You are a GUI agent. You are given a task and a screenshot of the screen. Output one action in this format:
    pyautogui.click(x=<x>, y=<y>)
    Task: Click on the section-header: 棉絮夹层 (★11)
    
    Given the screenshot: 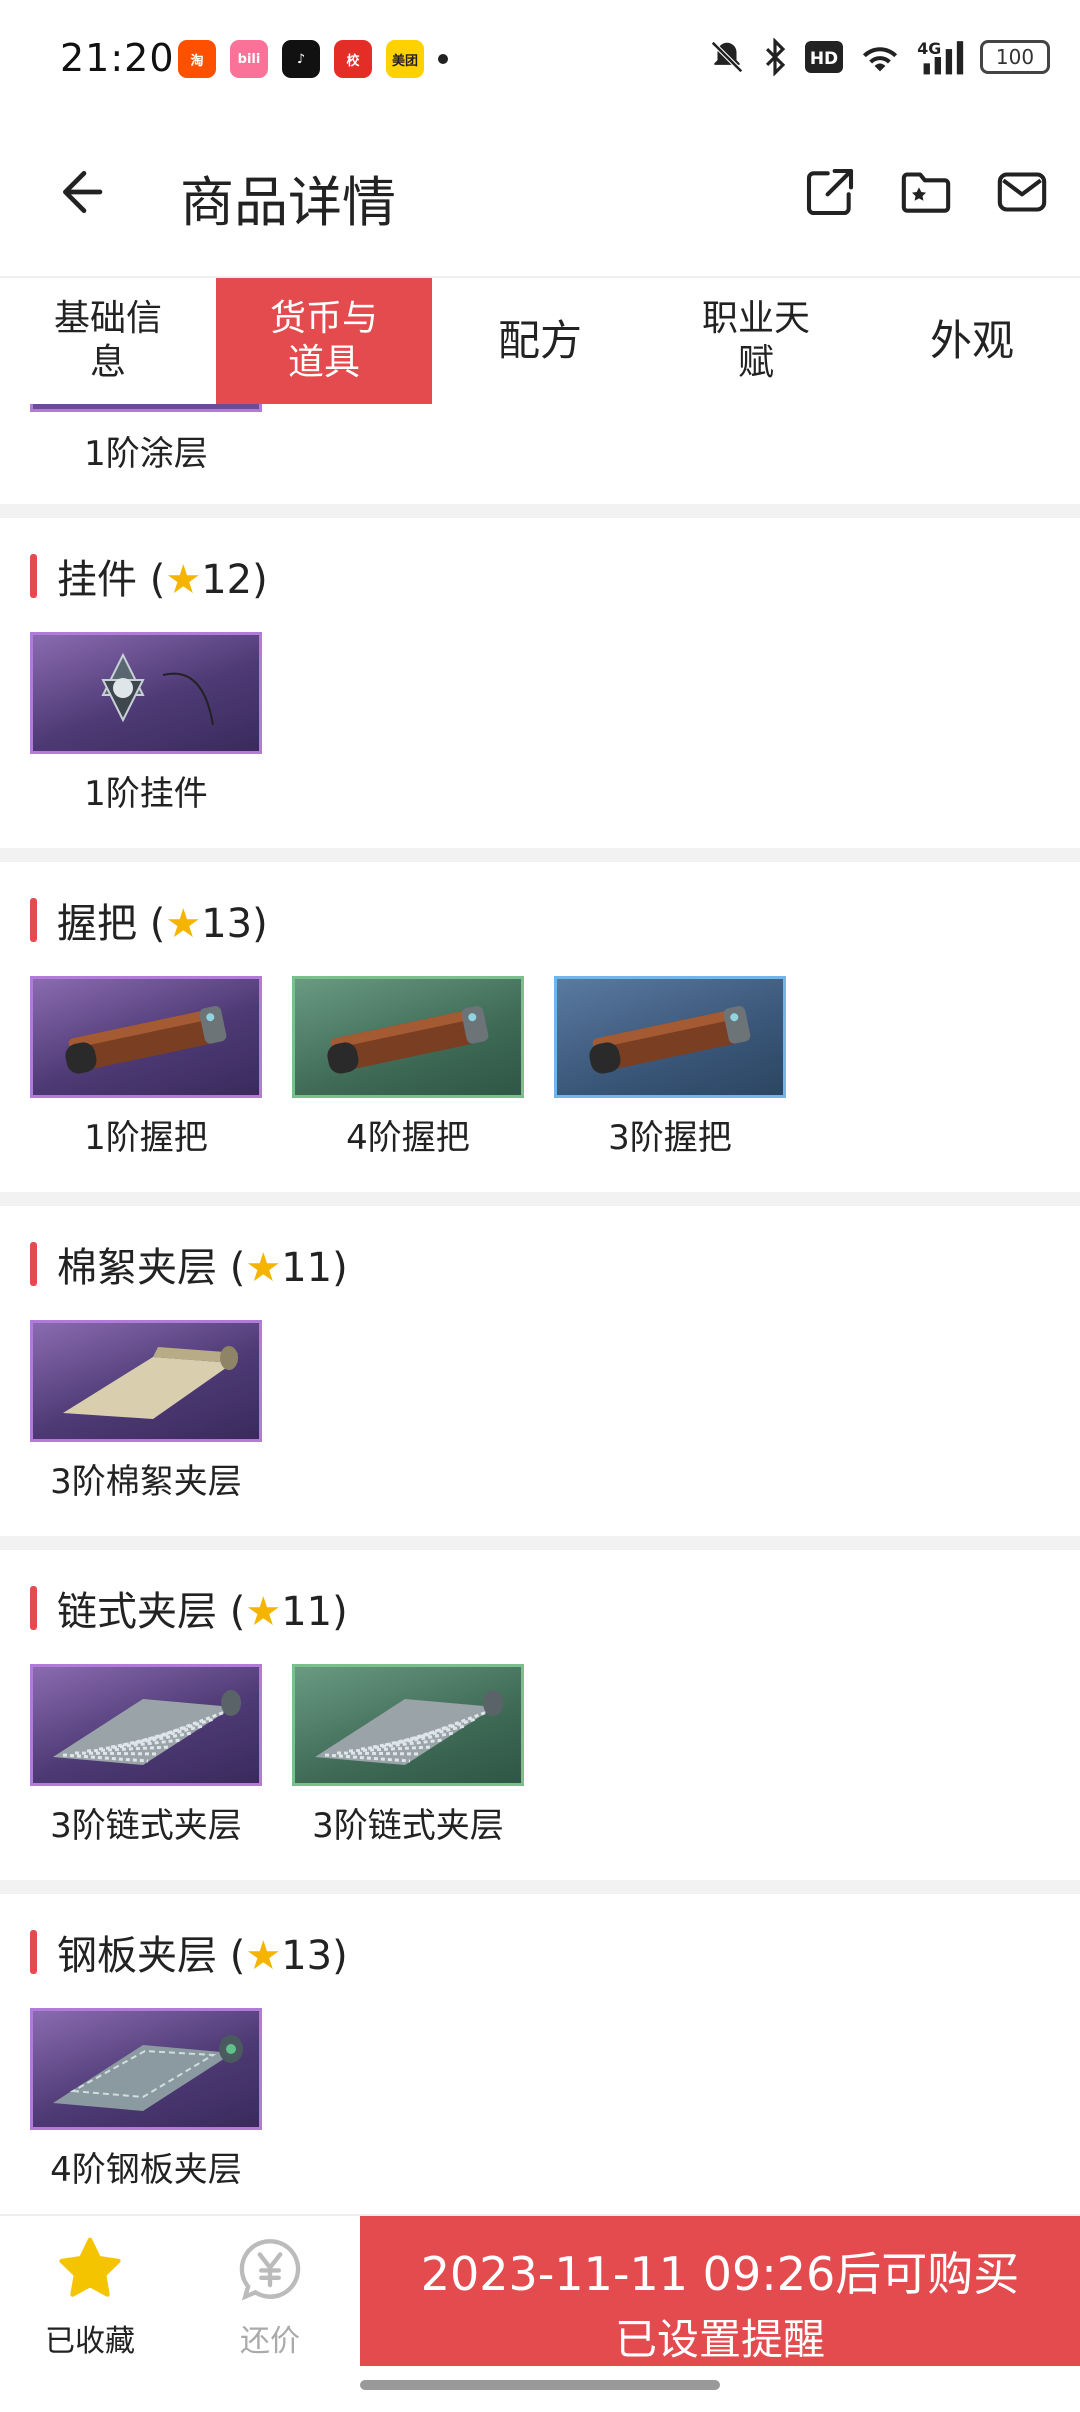 What is the action you would take?
    pyautogui.click(x=540, y=1250)
    